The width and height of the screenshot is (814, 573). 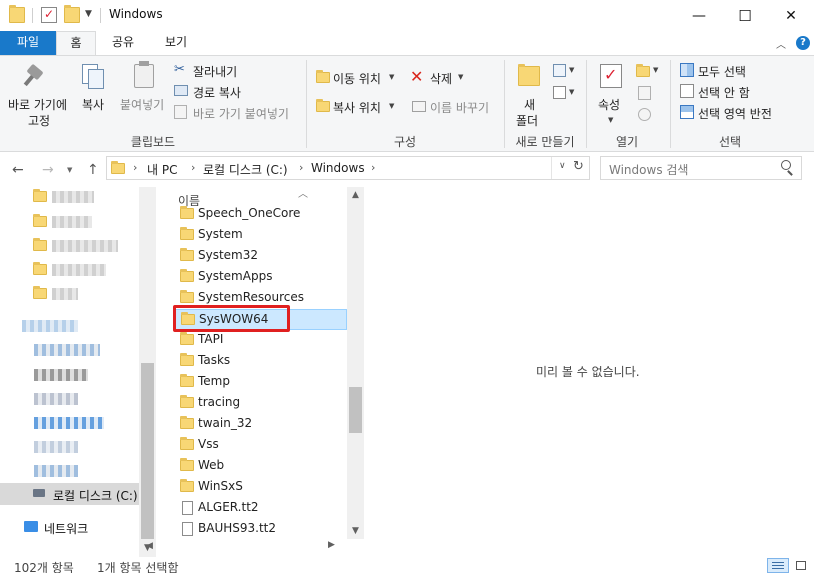 What do you see at coordinates (260, 277) in the screenshot?
I see `file-row: SystemApps` at bounding box center [260, 277].